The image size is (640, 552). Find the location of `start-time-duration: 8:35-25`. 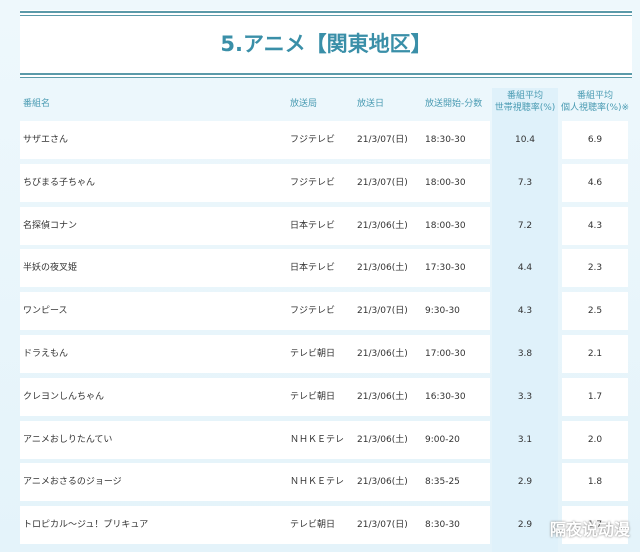

start-time-duration: 8:35-25 is located at coordinates (442, 482).